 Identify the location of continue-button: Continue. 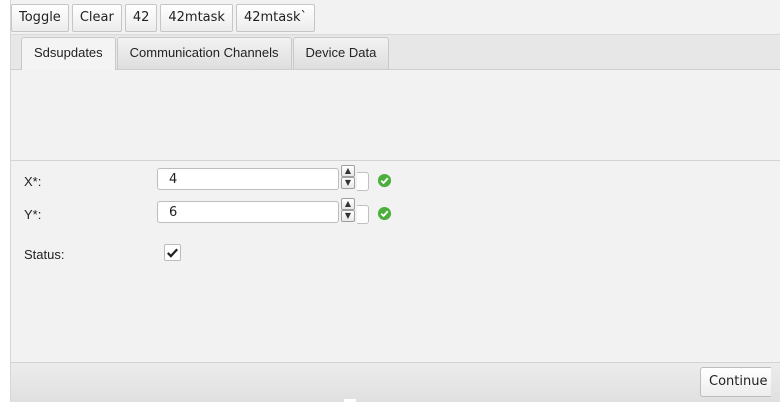
(736, 382).